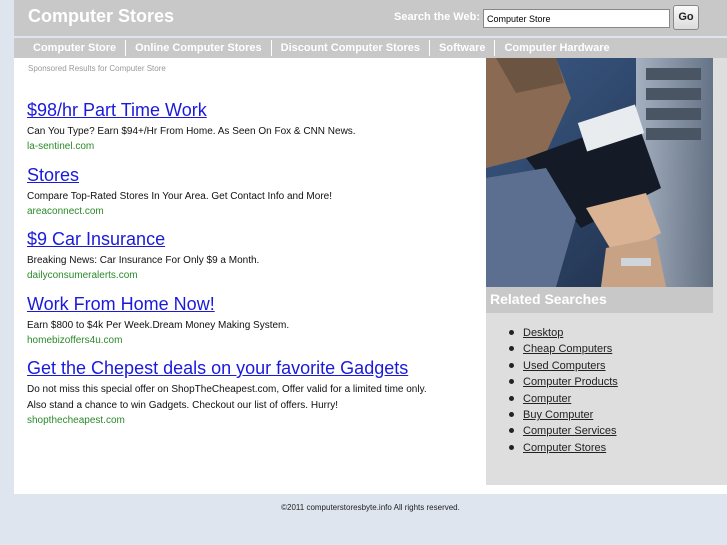  Describe the element at coordinates (232, 276) in the screenshot. I see `ad-url: dailyconsumeralerts.com` at that location.